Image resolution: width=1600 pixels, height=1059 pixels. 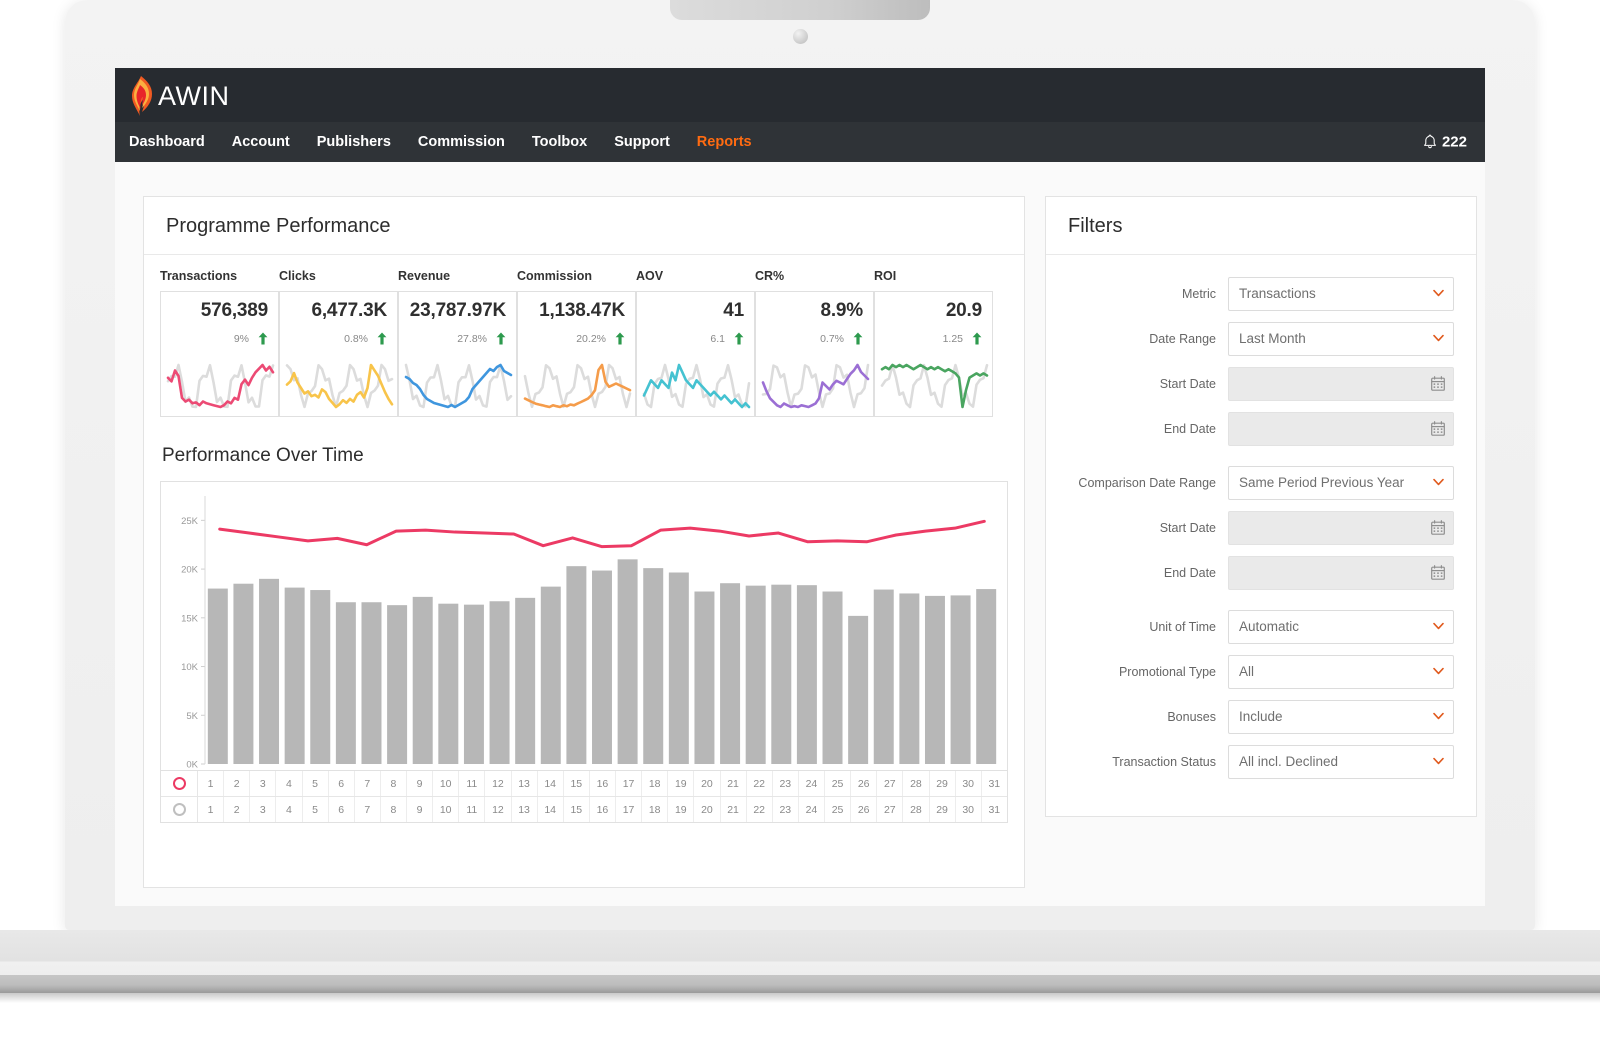 I want to click on kpi-box: 8.9% 0.7%, so click(x=814, y=354).